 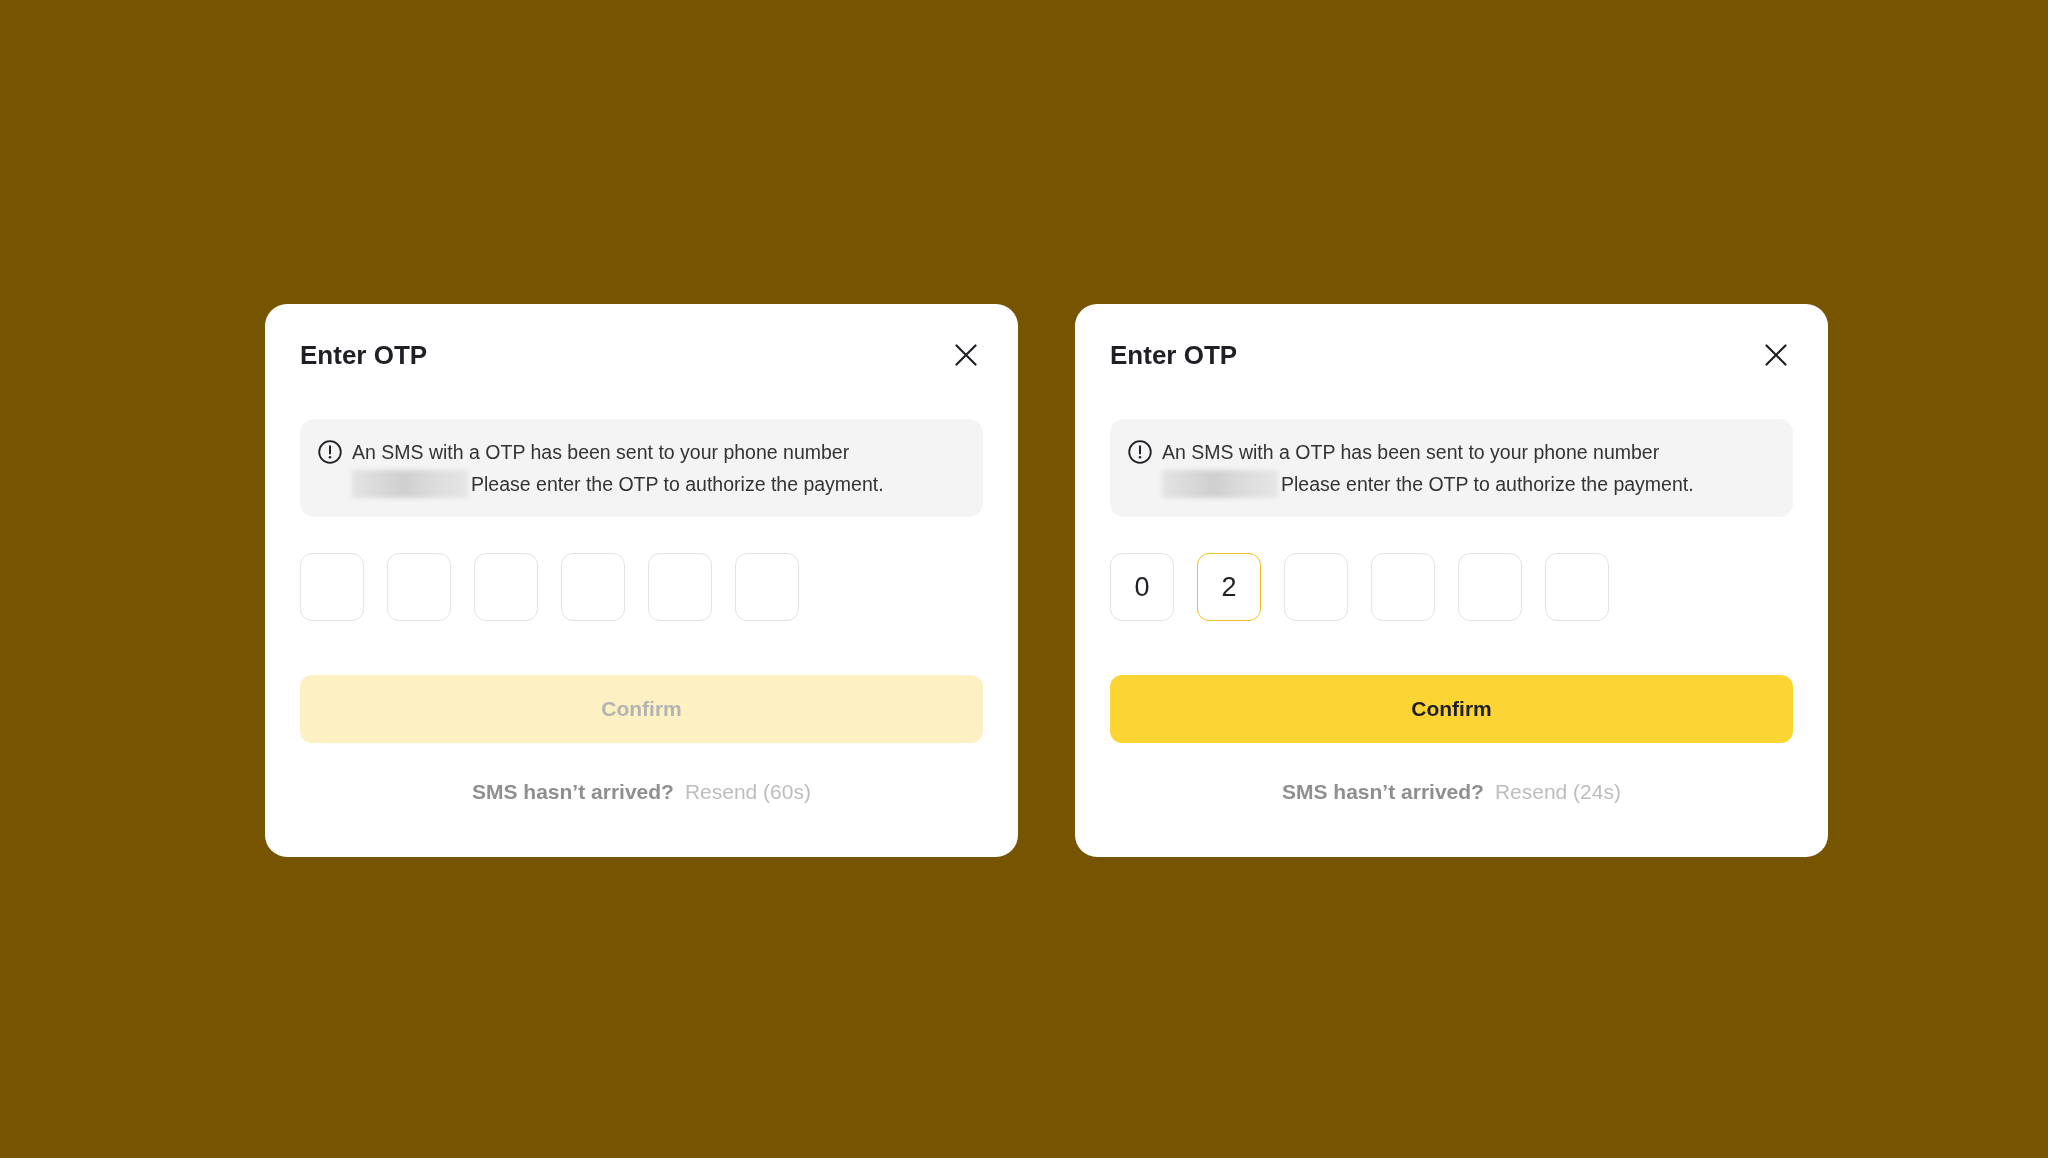 What do you see at coordinates (1451, 709) in the screenshot?
I see `confirm-button: Confirm` at bounding box center [1451, 709].